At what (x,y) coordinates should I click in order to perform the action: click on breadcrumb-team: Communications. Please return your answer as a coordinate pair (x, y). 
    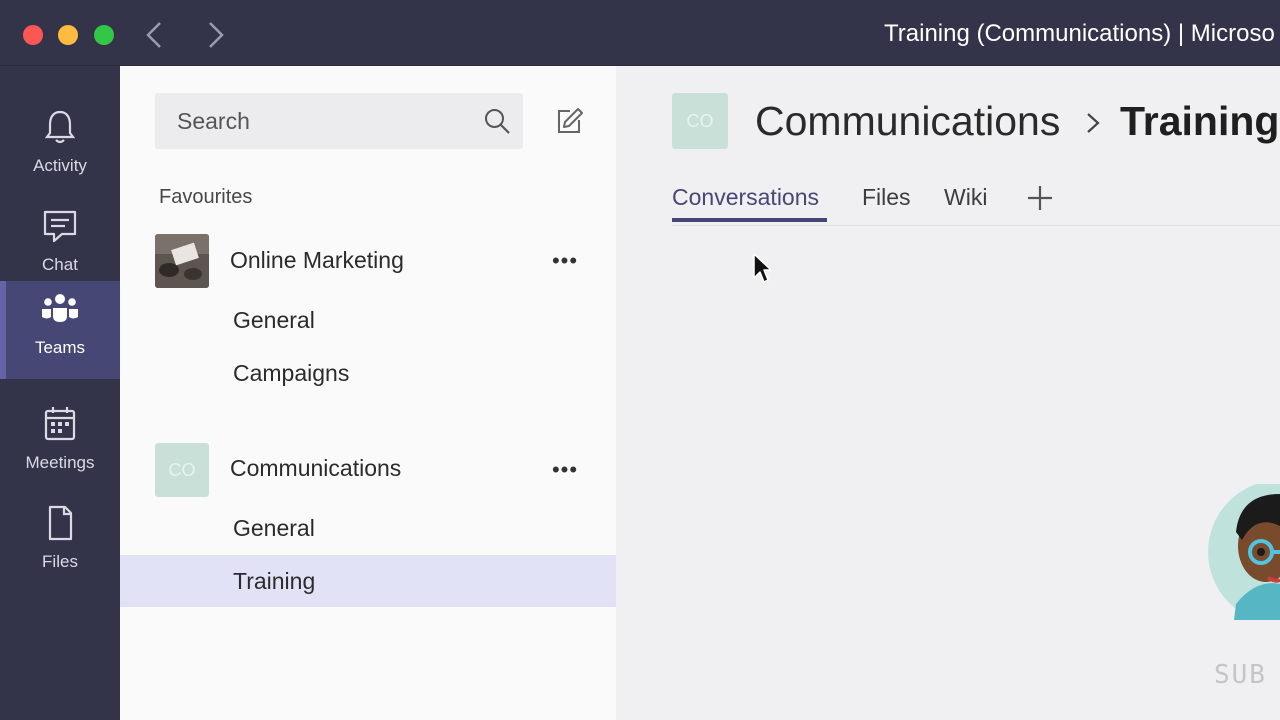
    Looking at the image, I should click on (907, 121).